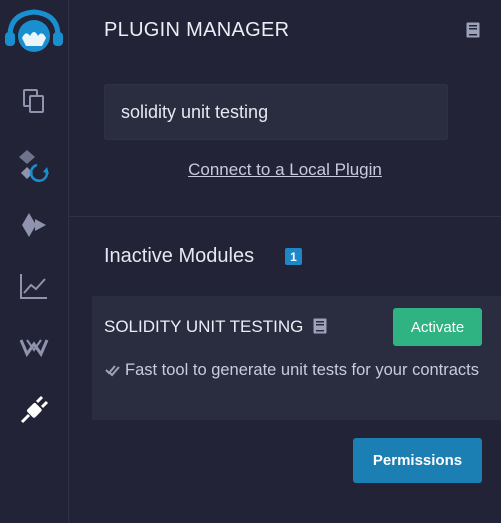 Image resolution: width=501 pixels, height=523 pixels. Describe the element at coordinates (34, 410) in the screenshot. I see `plugin-icon` at that location.